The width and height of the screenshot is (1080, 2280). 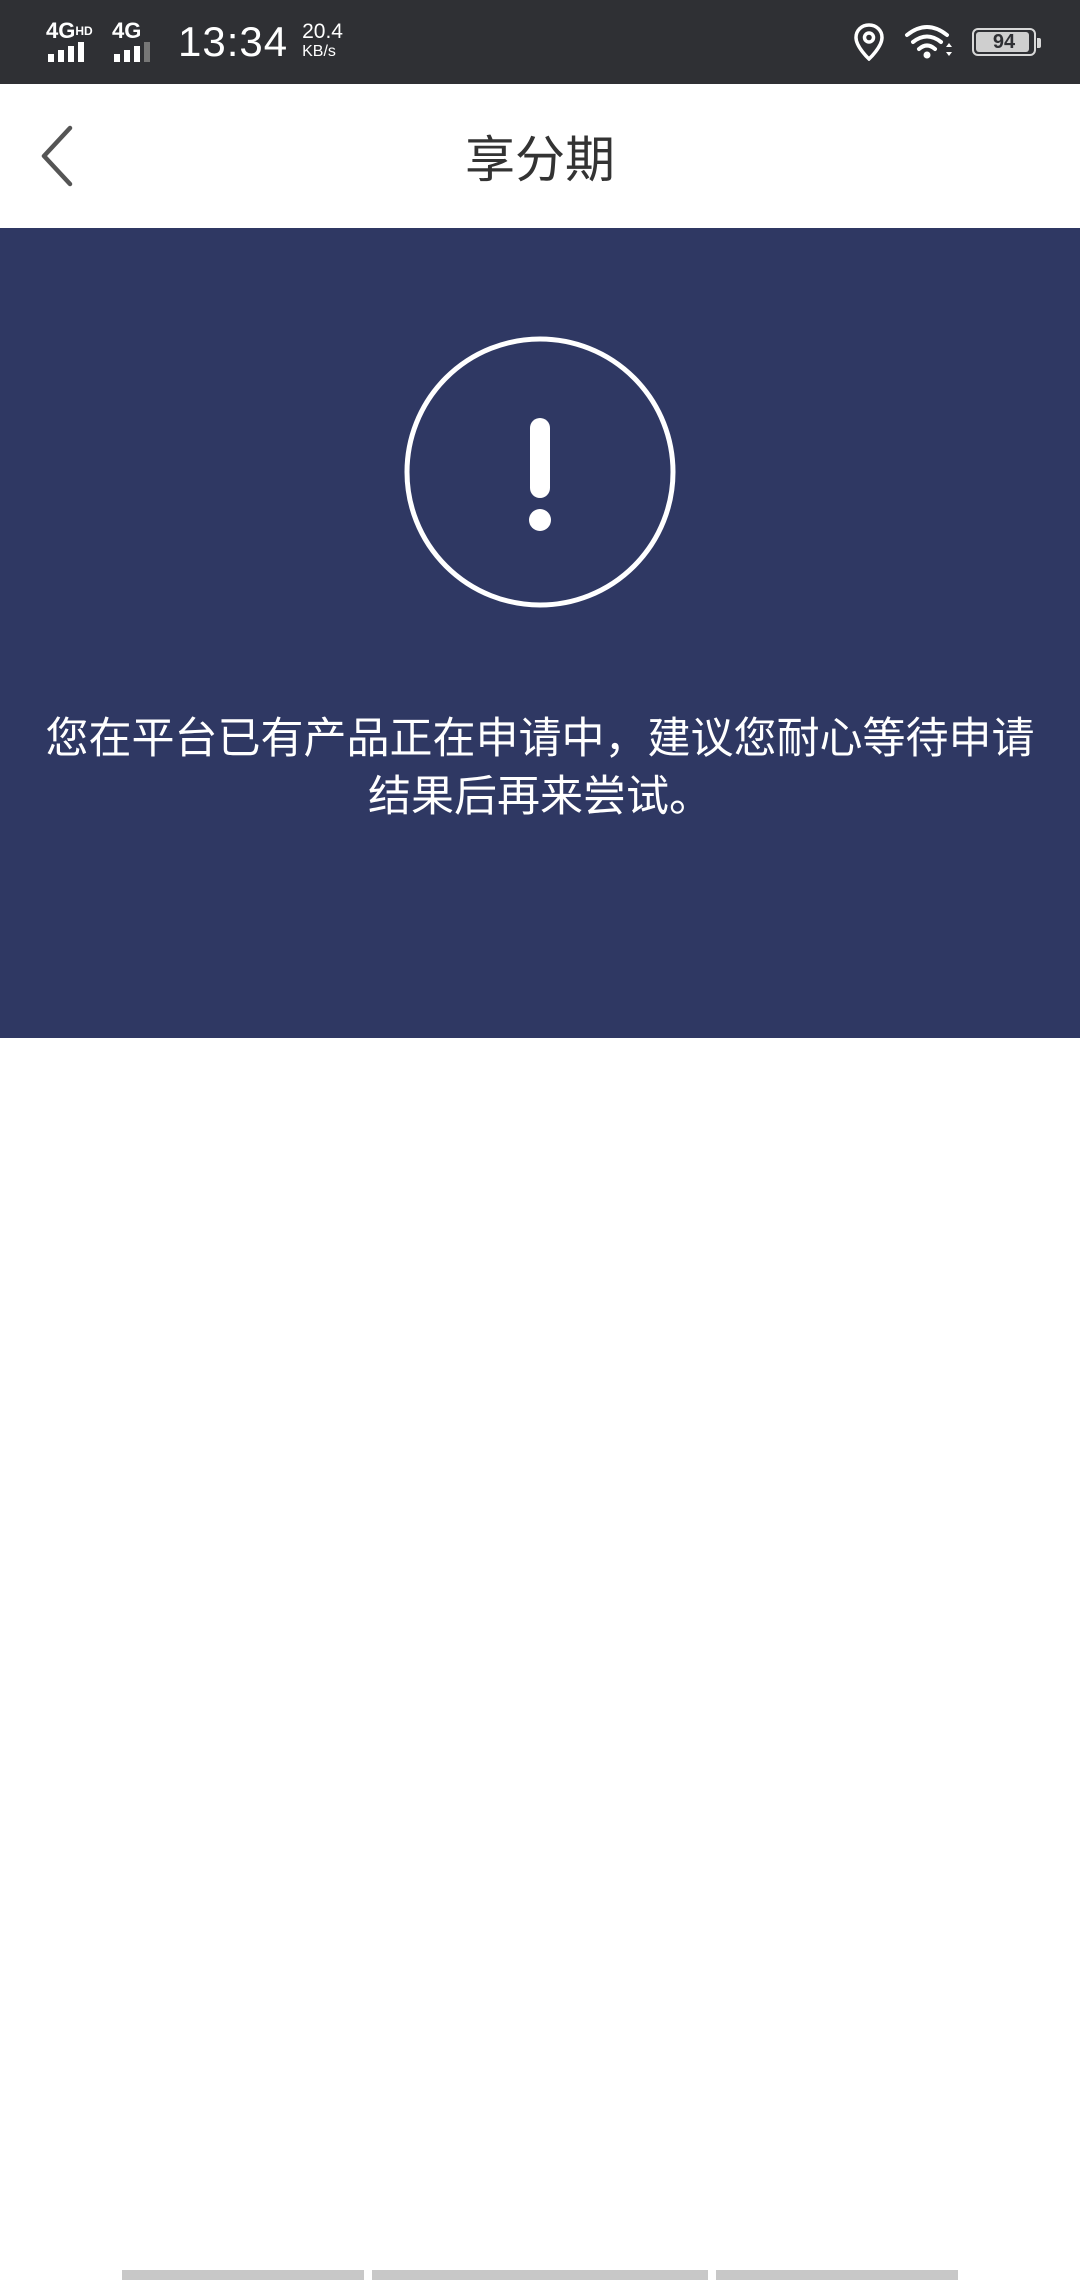 I want to click on battery-icon: 94, so click(x=1006, y=42).